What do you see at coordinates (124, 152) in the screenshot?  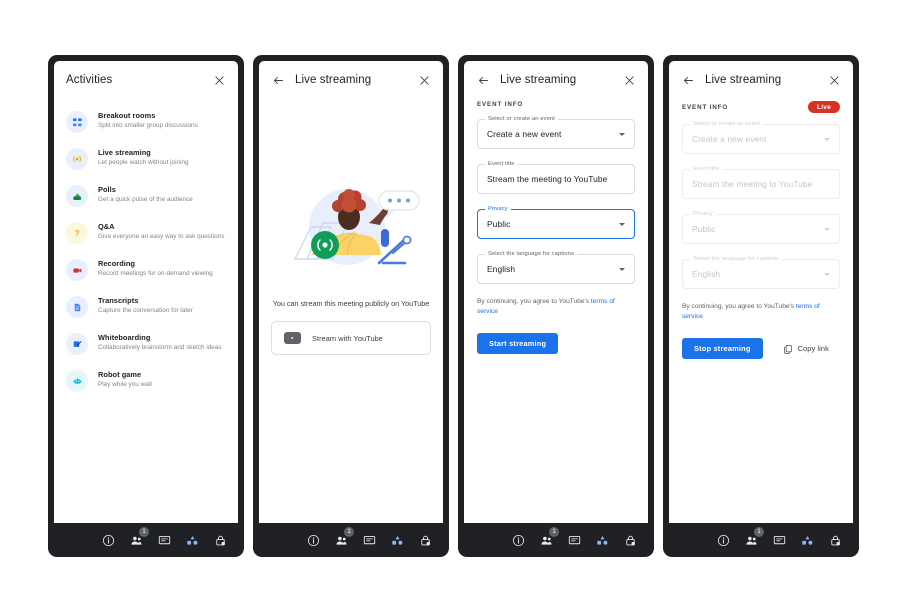 I see `activity-name: Live streaming` at bounding box center [124, 152].